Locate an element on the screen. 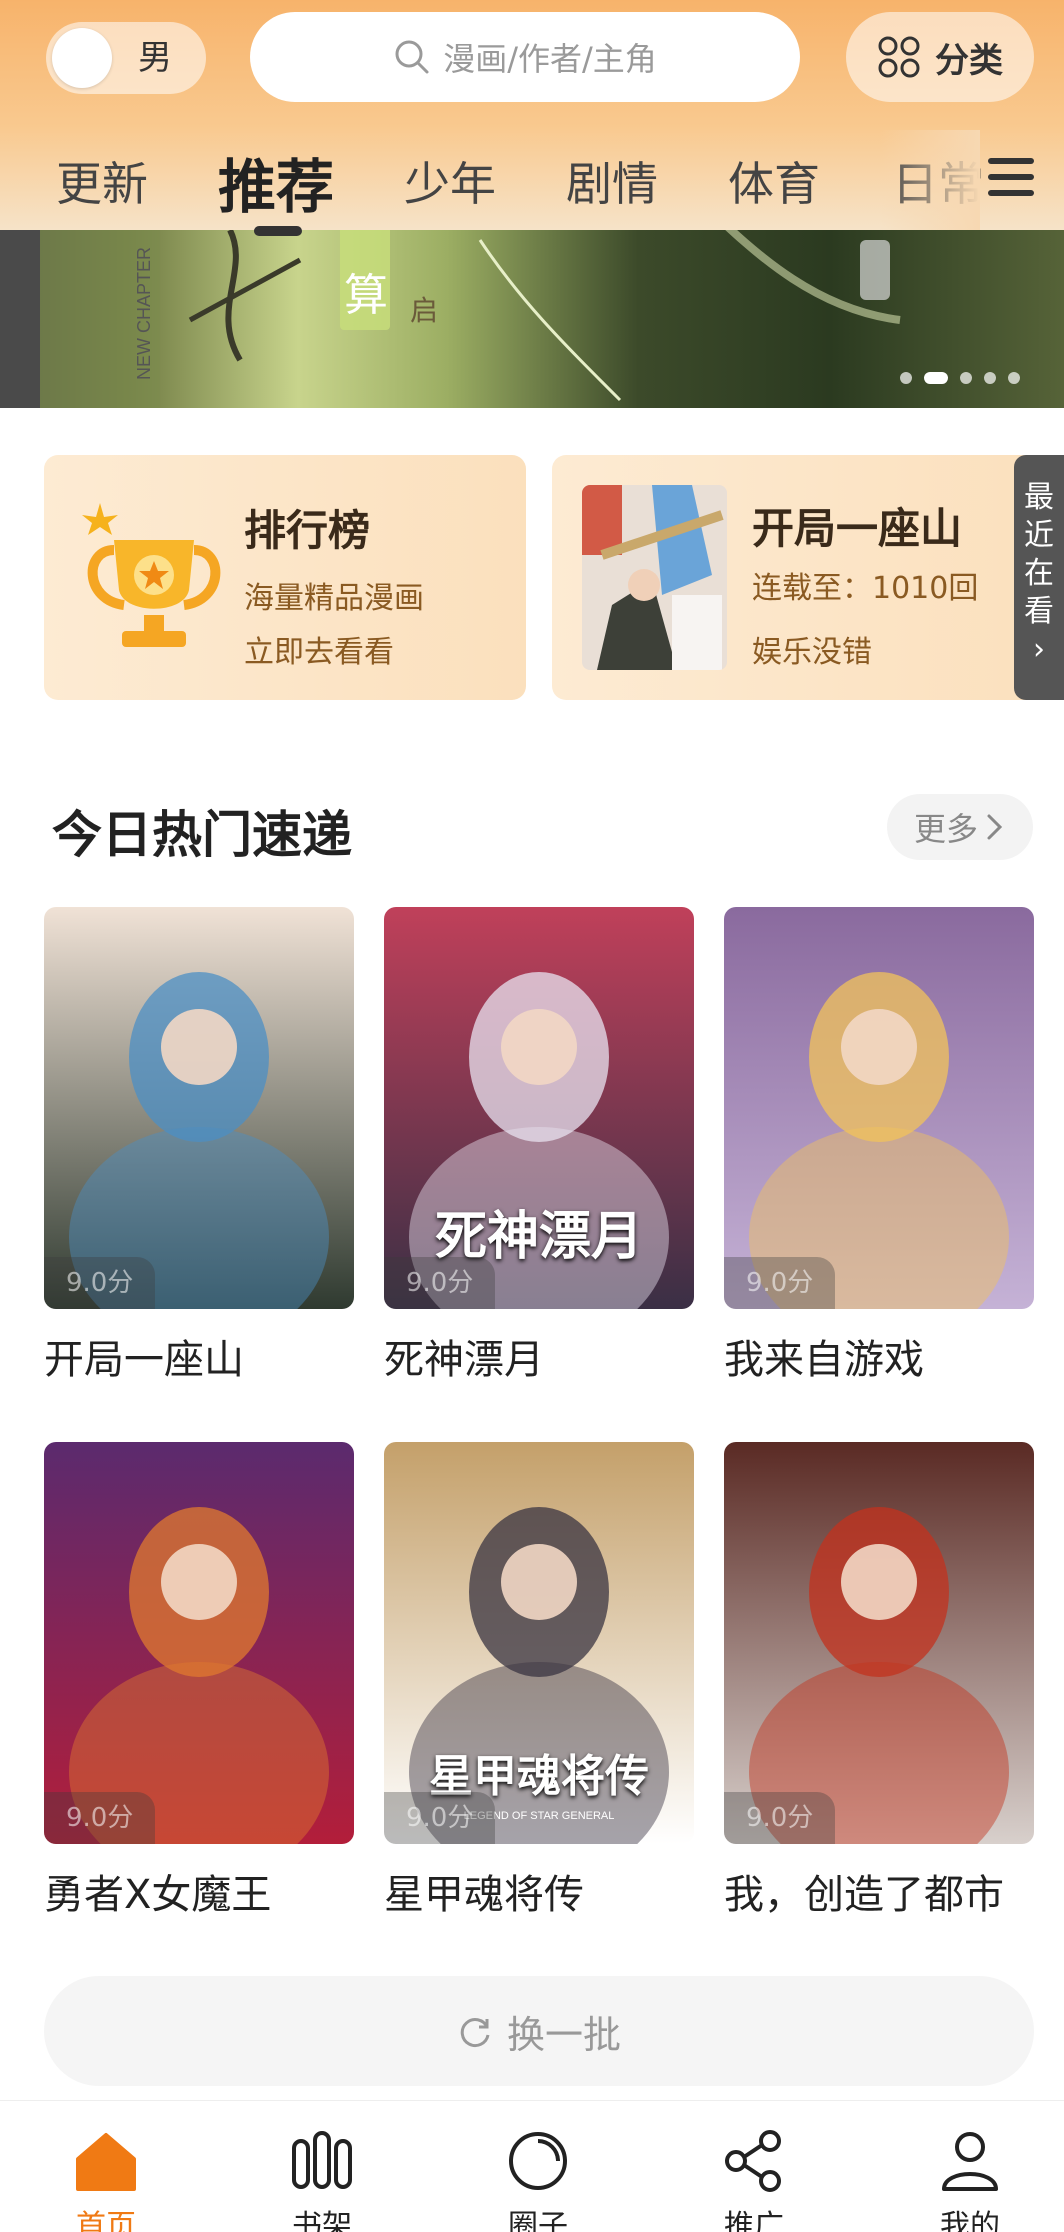  comic-item: 9.0分我，创造了都市 is located at coordinates (879, 1681).